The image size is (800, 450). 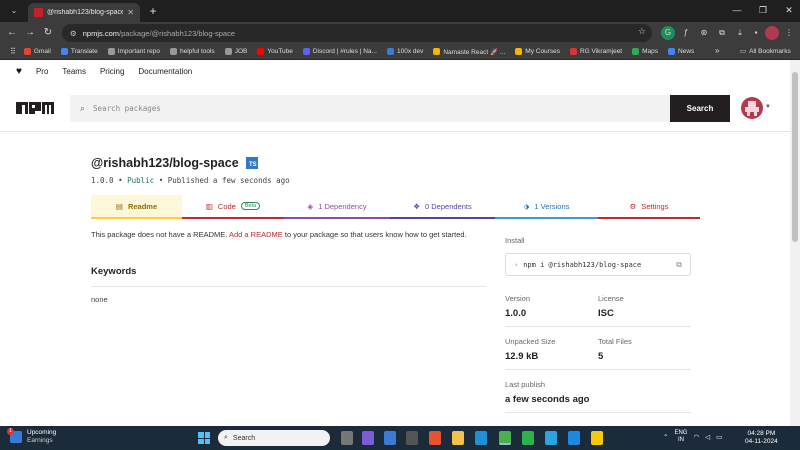 What do you see at coordinates (756, 33) in the screenshot?
I see `extension-icon: ▪` at bounding box center [756, 33].